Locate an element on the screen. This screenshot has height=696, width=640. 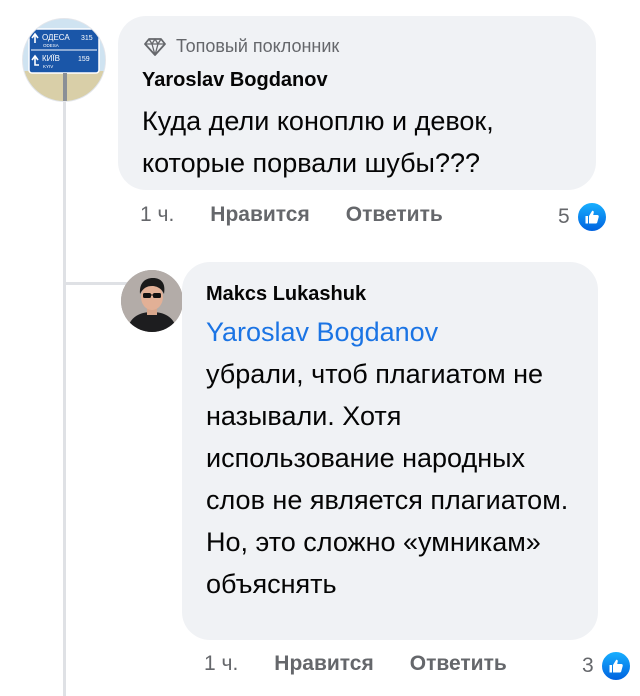
sign-line1-num: 315 is located at coordinates (87, 38).